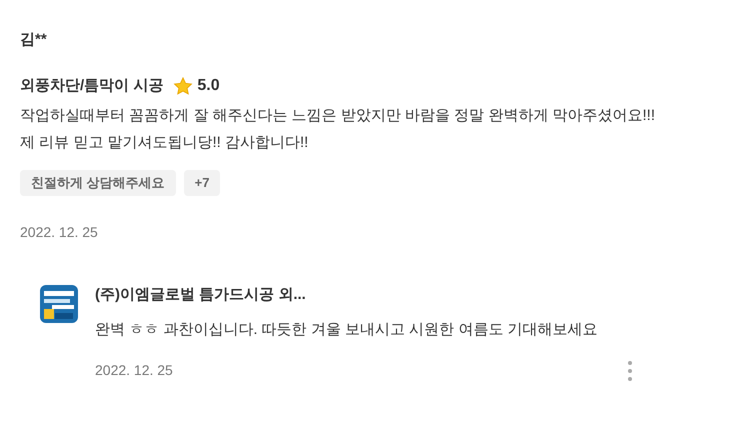 This screenshot has height=433, width=755. Describe the element at coordinates (338, 116) in the screenshot. I see `review-text-line: 작업하실때부터 꼼꼼하게 잘 해주신다는 느낌은 받았지만 바람을 정말 완벽하게 막아주셨어요!!!` at that location.